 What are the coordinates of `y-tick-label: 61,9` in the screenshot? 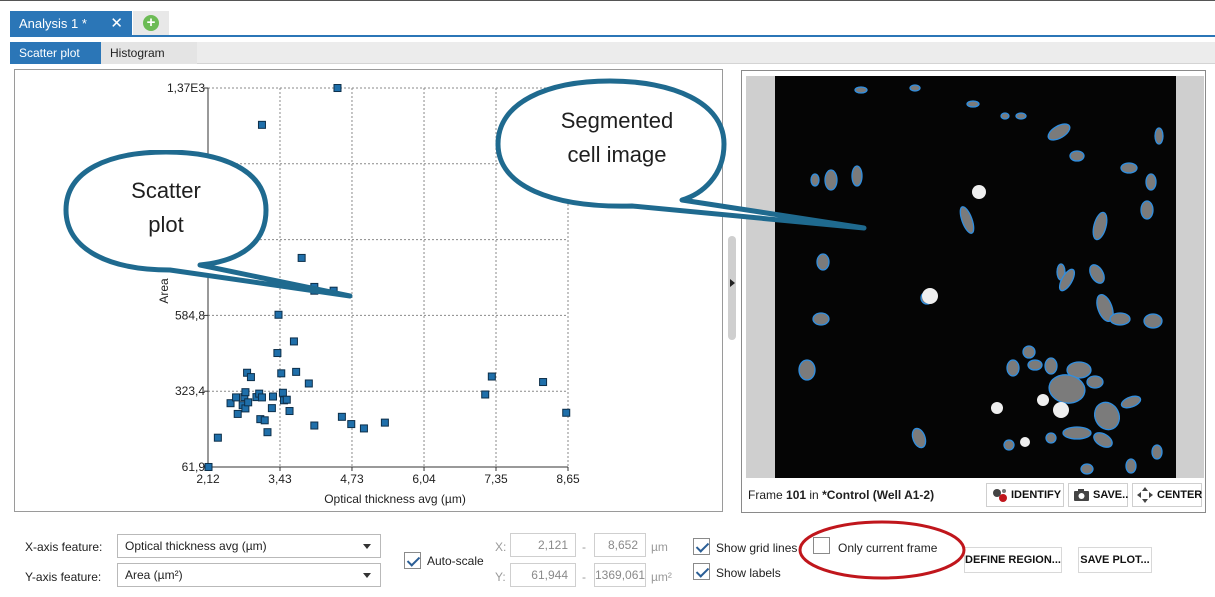 It's located at (194, 467).